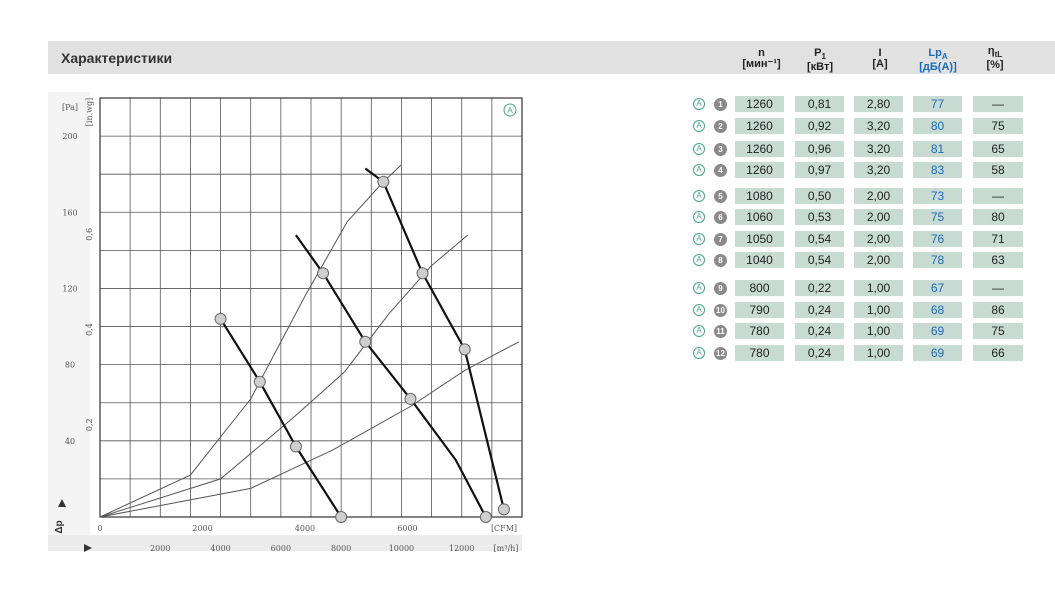  What do you see at coordinates (819, 126) in the screenshot?
I see `power-cell: 0,92` at bounding box center [819, 126].